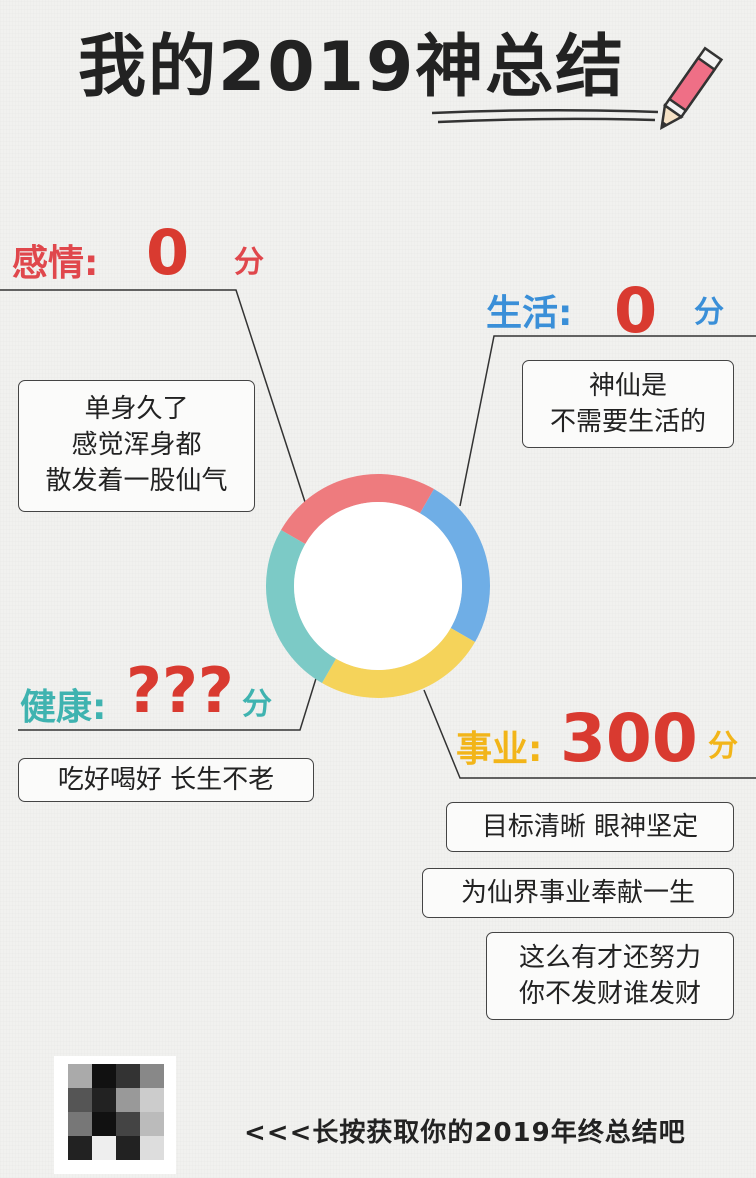 The height and width of the screenshot is (1178, 756). I want to click on life-comment: 神仙是 不需要生活的, so click(628, 404).